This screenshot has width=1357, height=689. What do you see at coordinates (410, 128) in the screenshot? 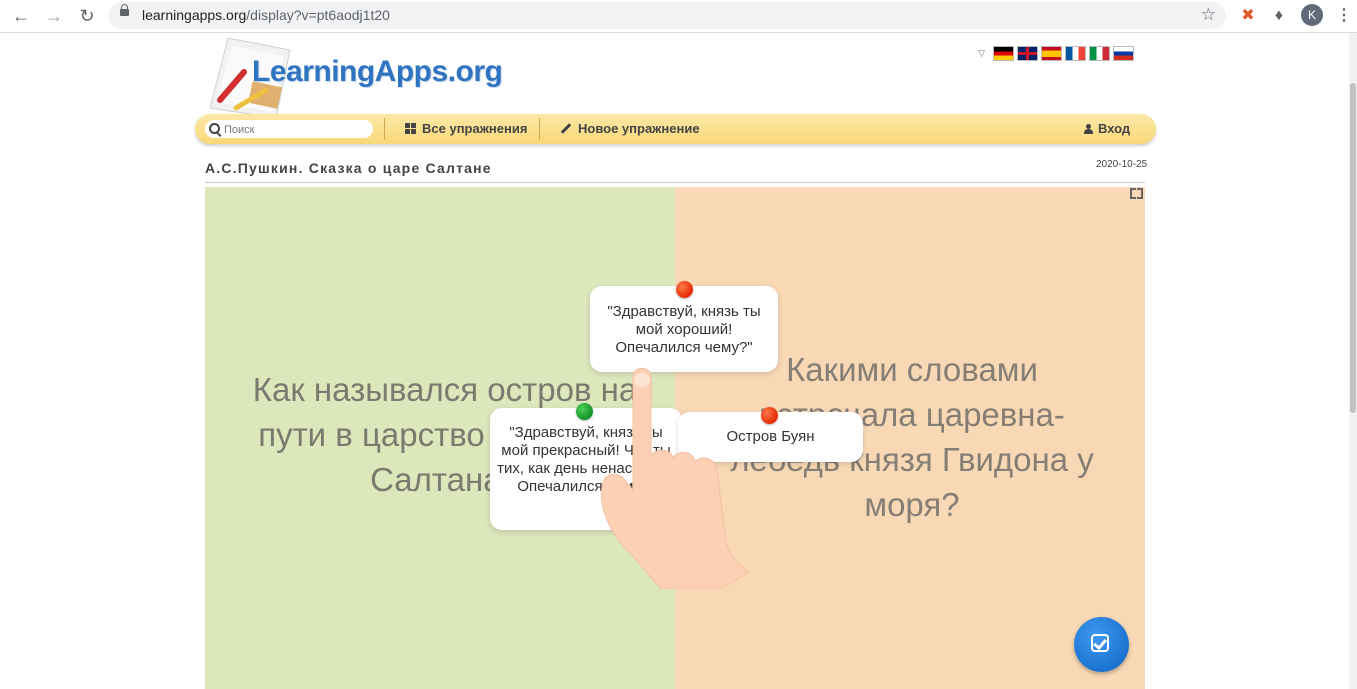
I see `grid-icon` at bounding box center [410, 128].